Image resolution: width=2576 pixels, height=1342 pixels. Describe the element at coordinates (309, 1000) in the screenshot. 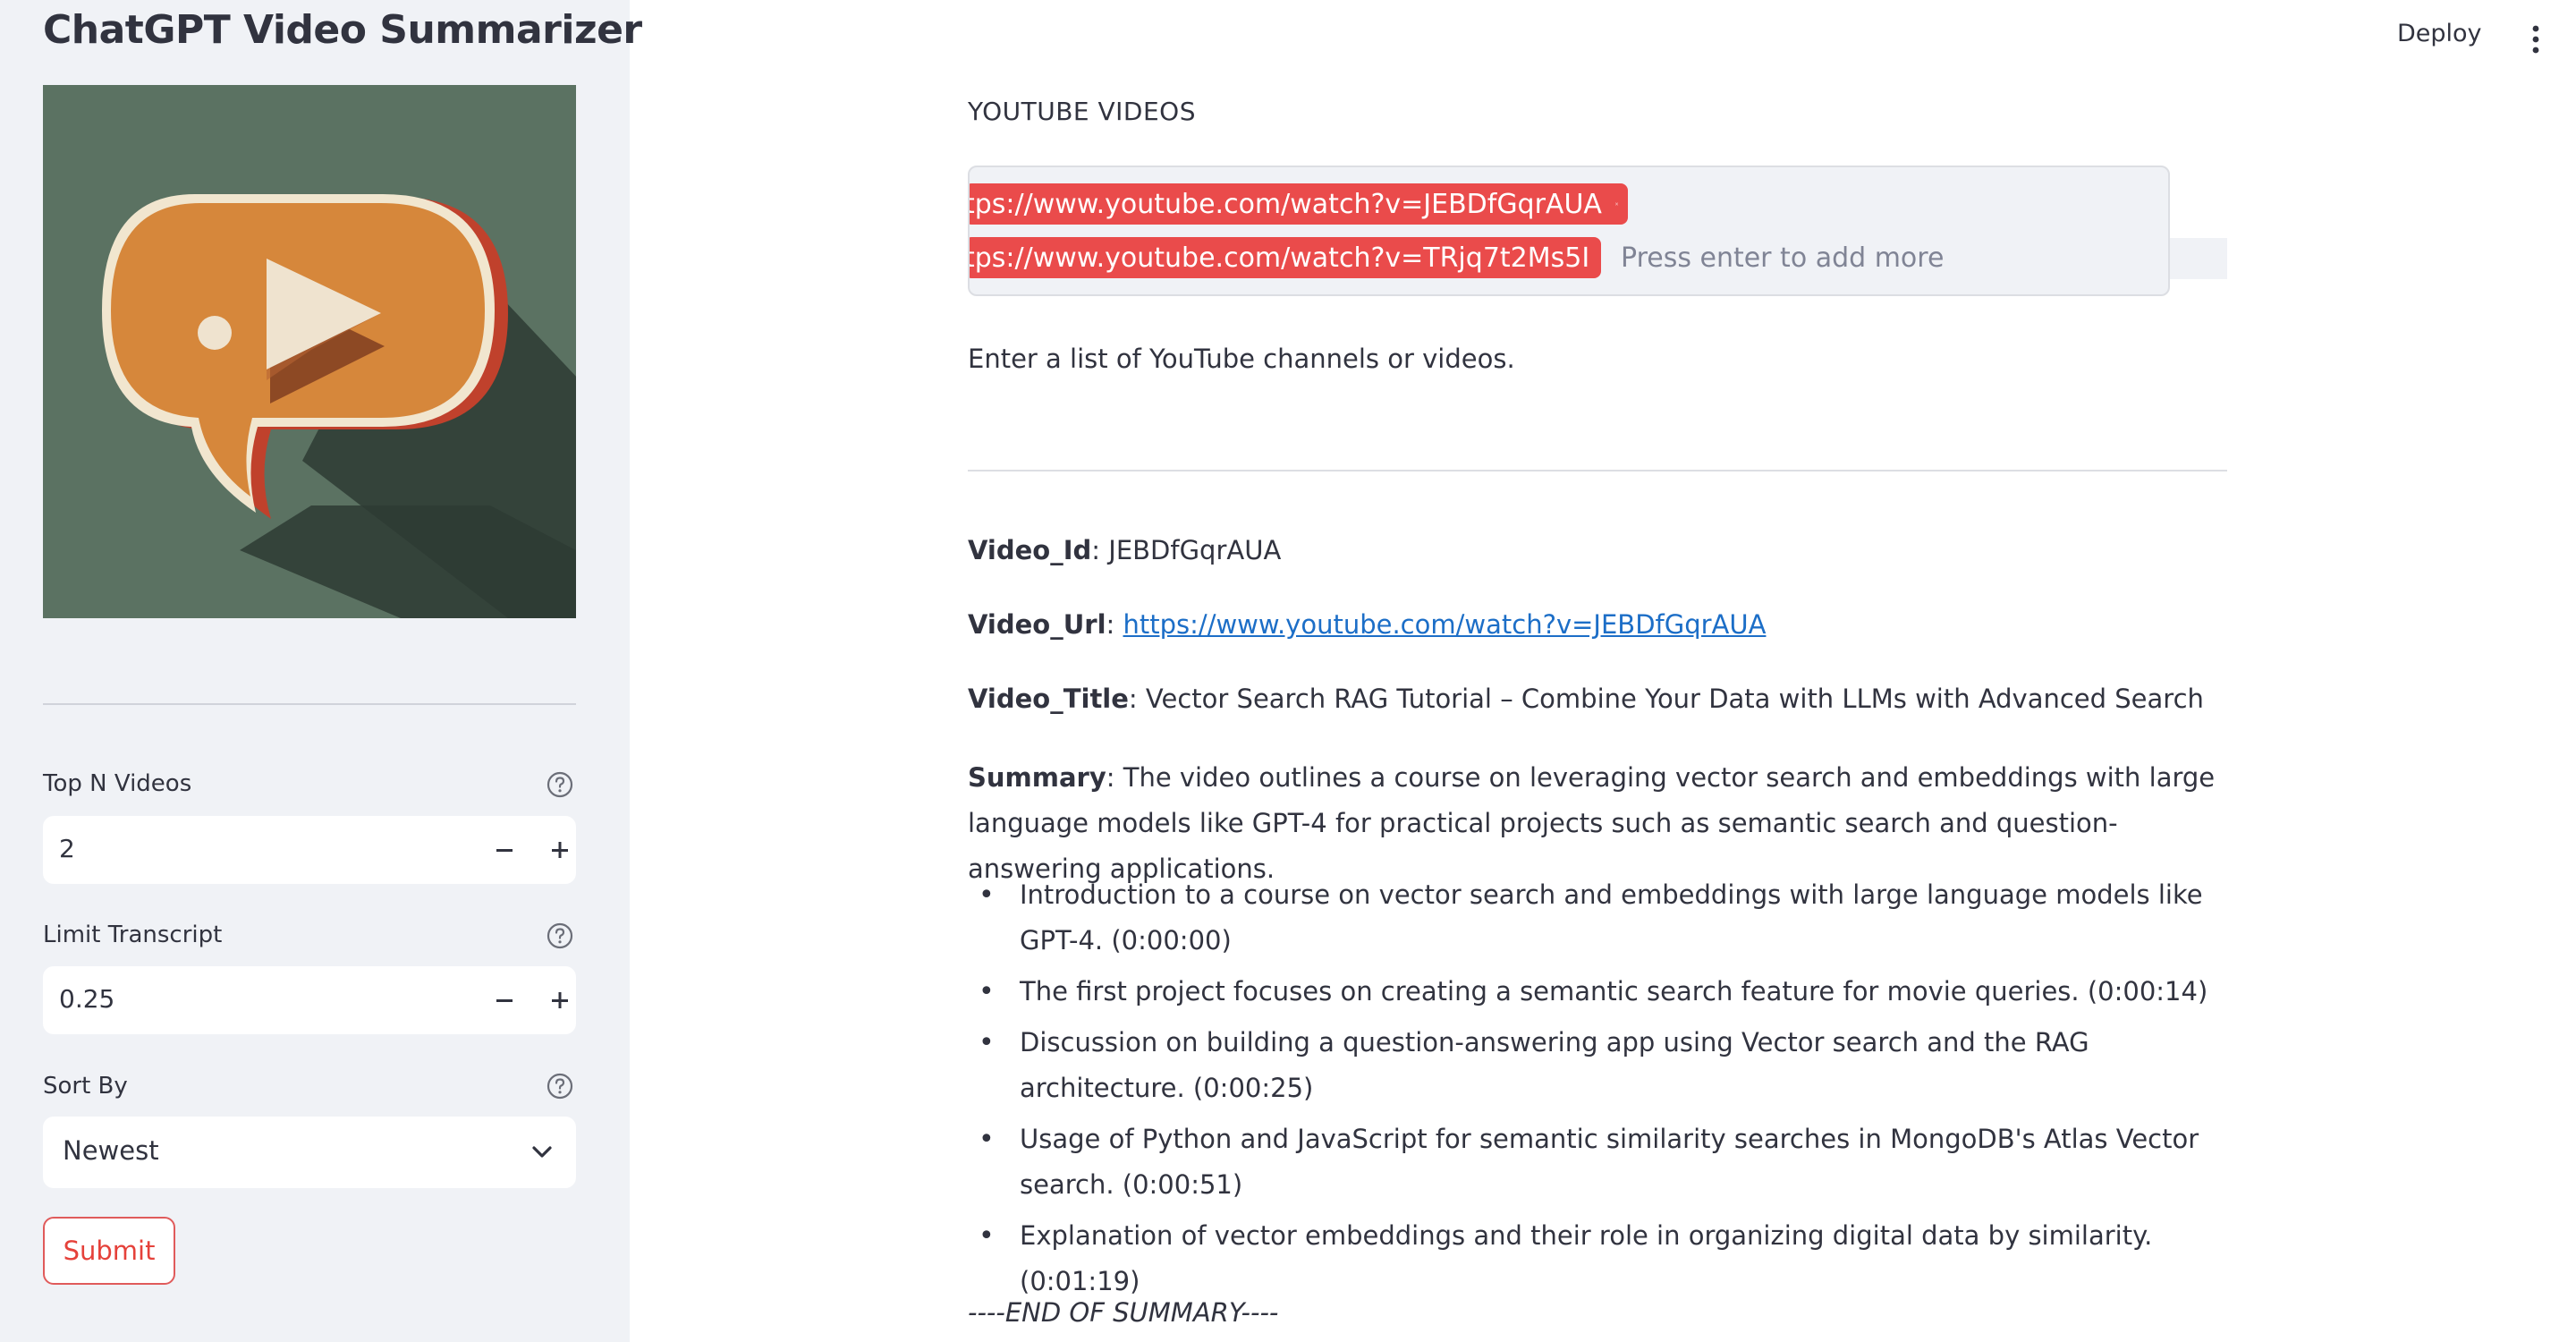

I see `limit-transcript-input: 0.25` at that location.